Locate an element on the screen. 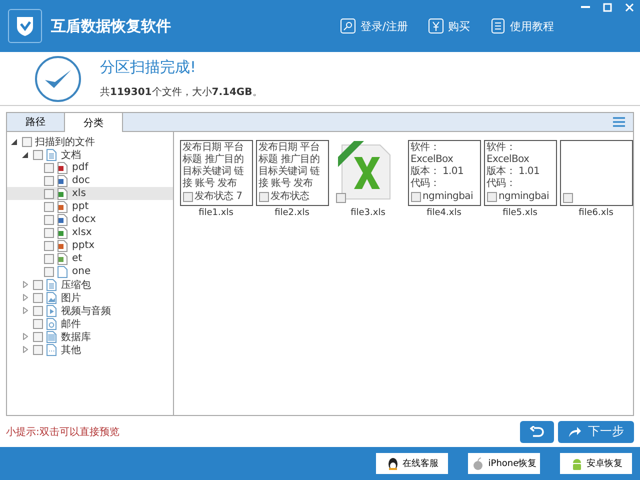 The height and width of the screenshot is (480, 640). header-link: 登录/注册 is located at coordinates (374, 26).